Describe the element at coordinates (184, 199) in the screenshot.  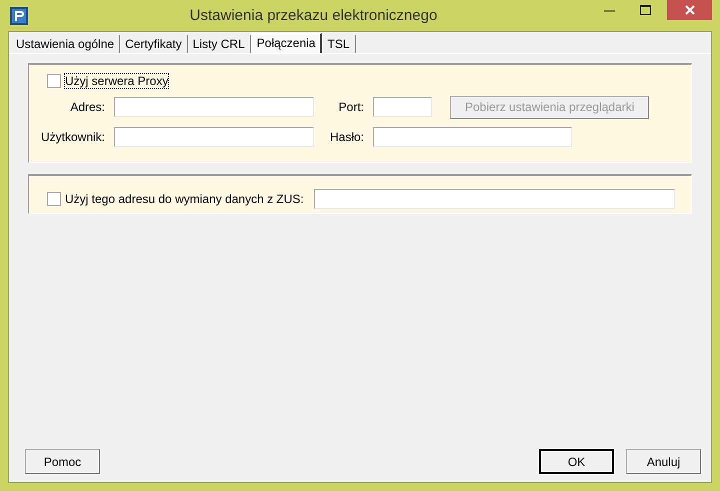
I see `checkbox-label: Użyj tego adresu do wymiany danych z ZUS:` at that location.